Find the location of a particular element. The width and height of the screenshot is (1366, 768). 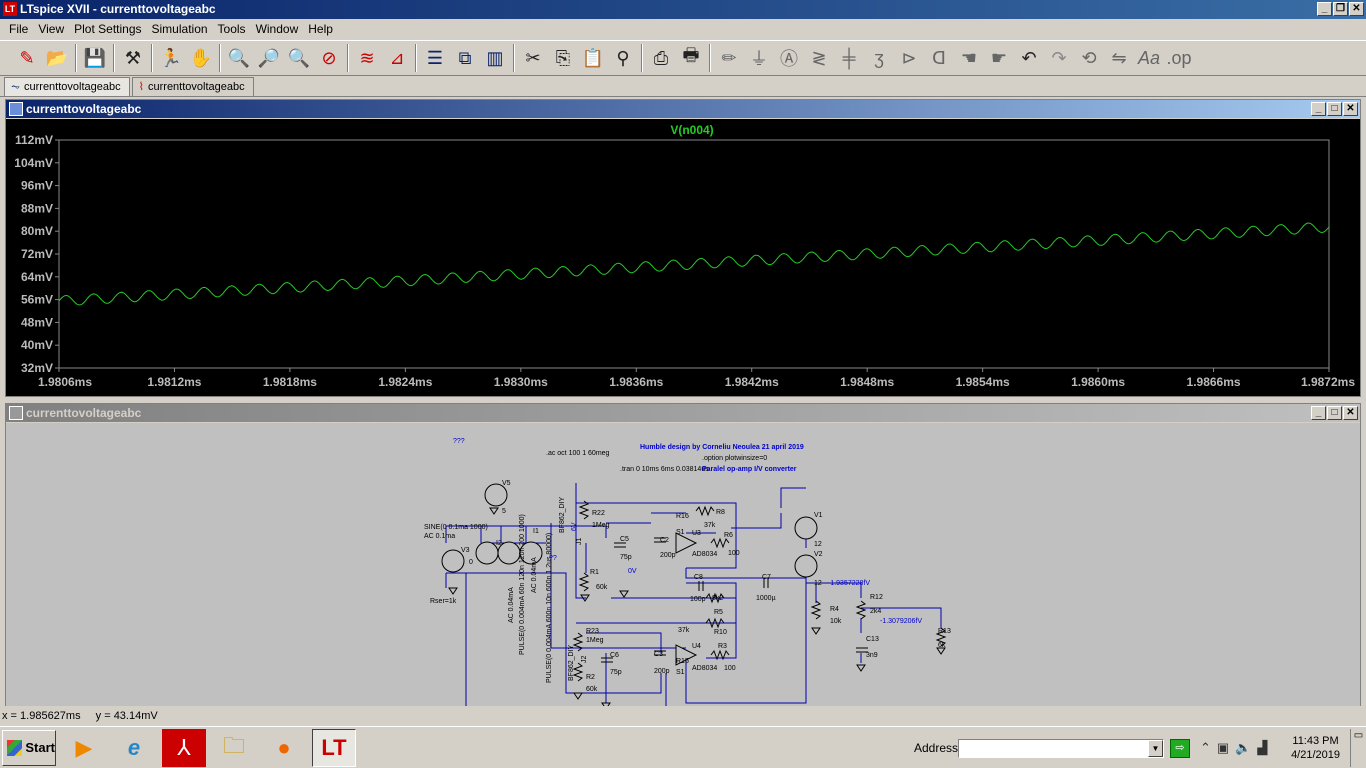

zoom-full-icon: 🔎 is located at coordinates (269, 58).